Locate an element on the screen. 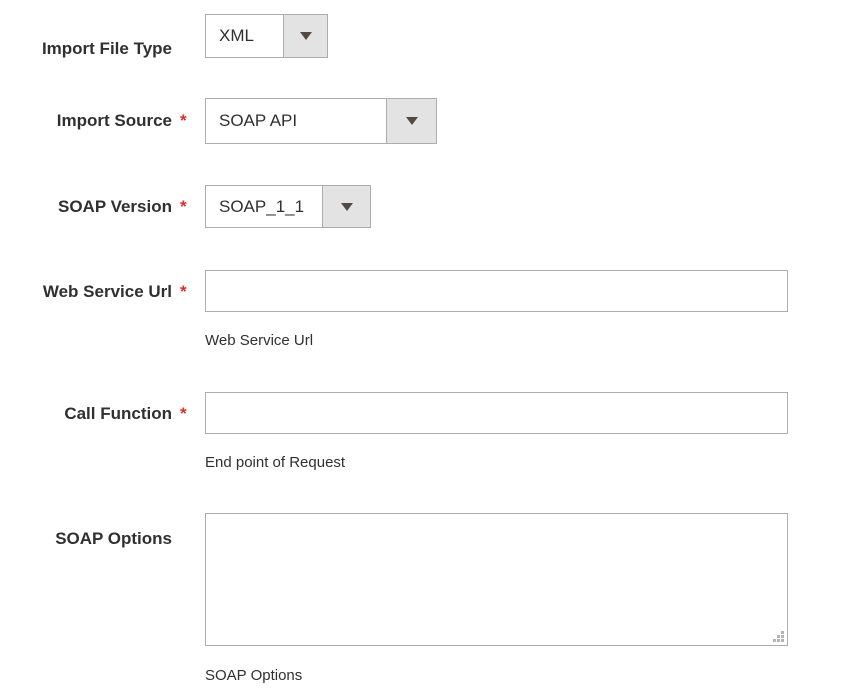  soap-options-textarea-wrapper is located at coordinates (496, 579).